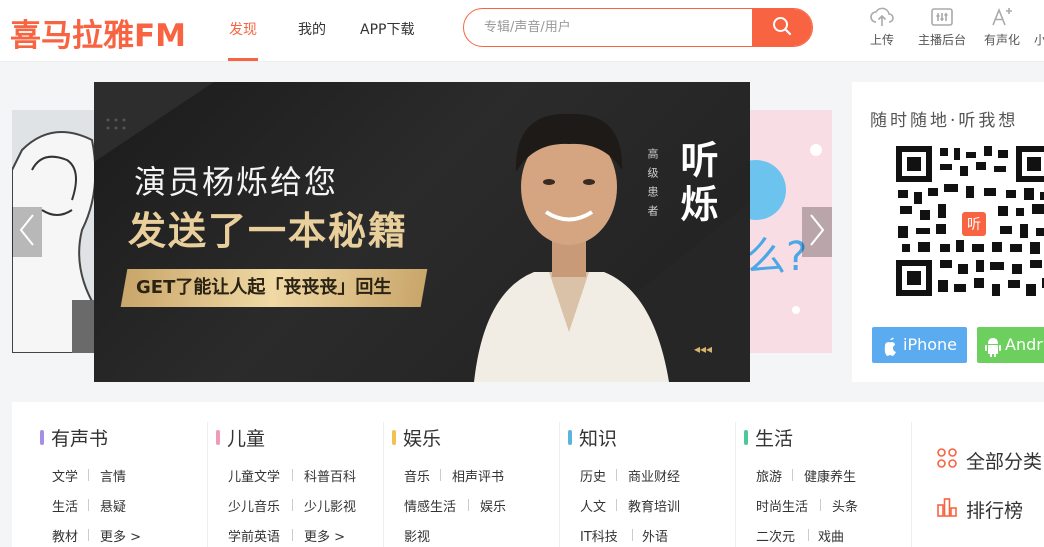 This screenshot has height=547, width=1044. Describe the element at coordinates (254, 535) in the screenshot. I see `category-link: 学前英语` at that location.